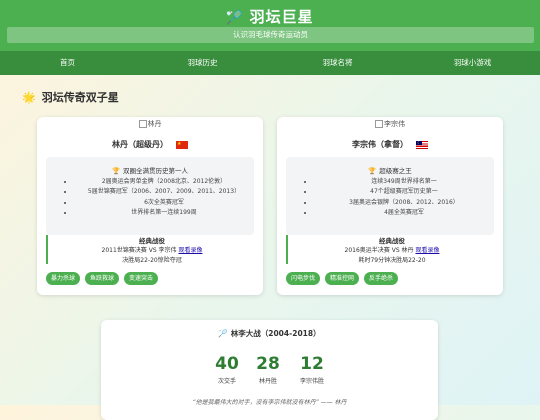 The image size is (540, 420). I want to click on skill-tag: 闪电步伐, so click(303, 278).